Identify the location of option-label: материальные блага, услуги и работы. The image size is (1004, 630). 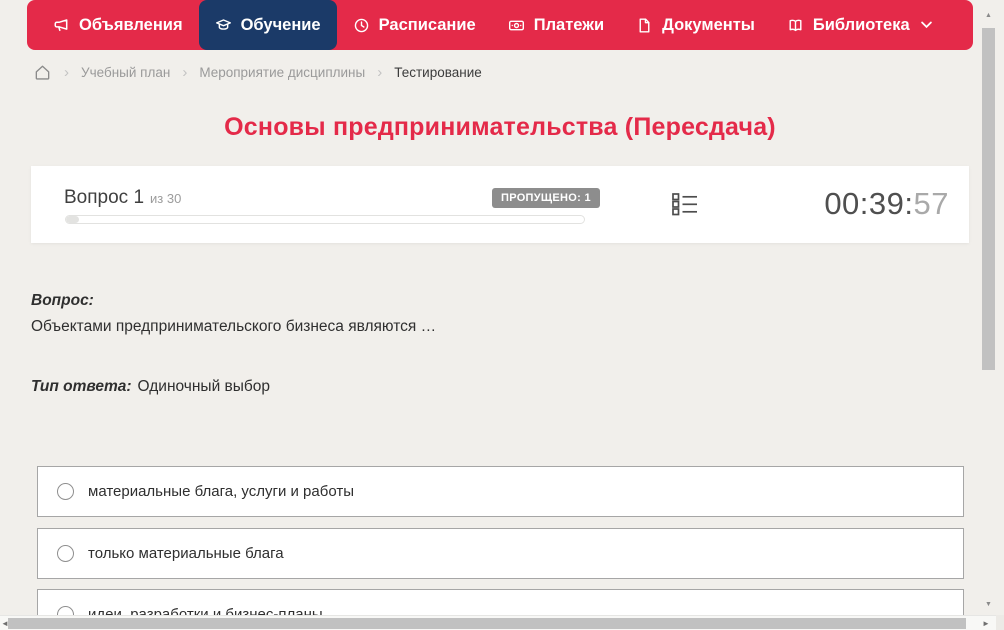
(221, 491).